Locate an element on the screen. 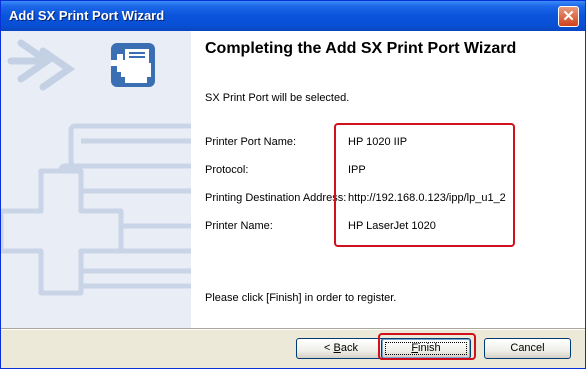  button-bar-separator is located at coordinates (293, 329).